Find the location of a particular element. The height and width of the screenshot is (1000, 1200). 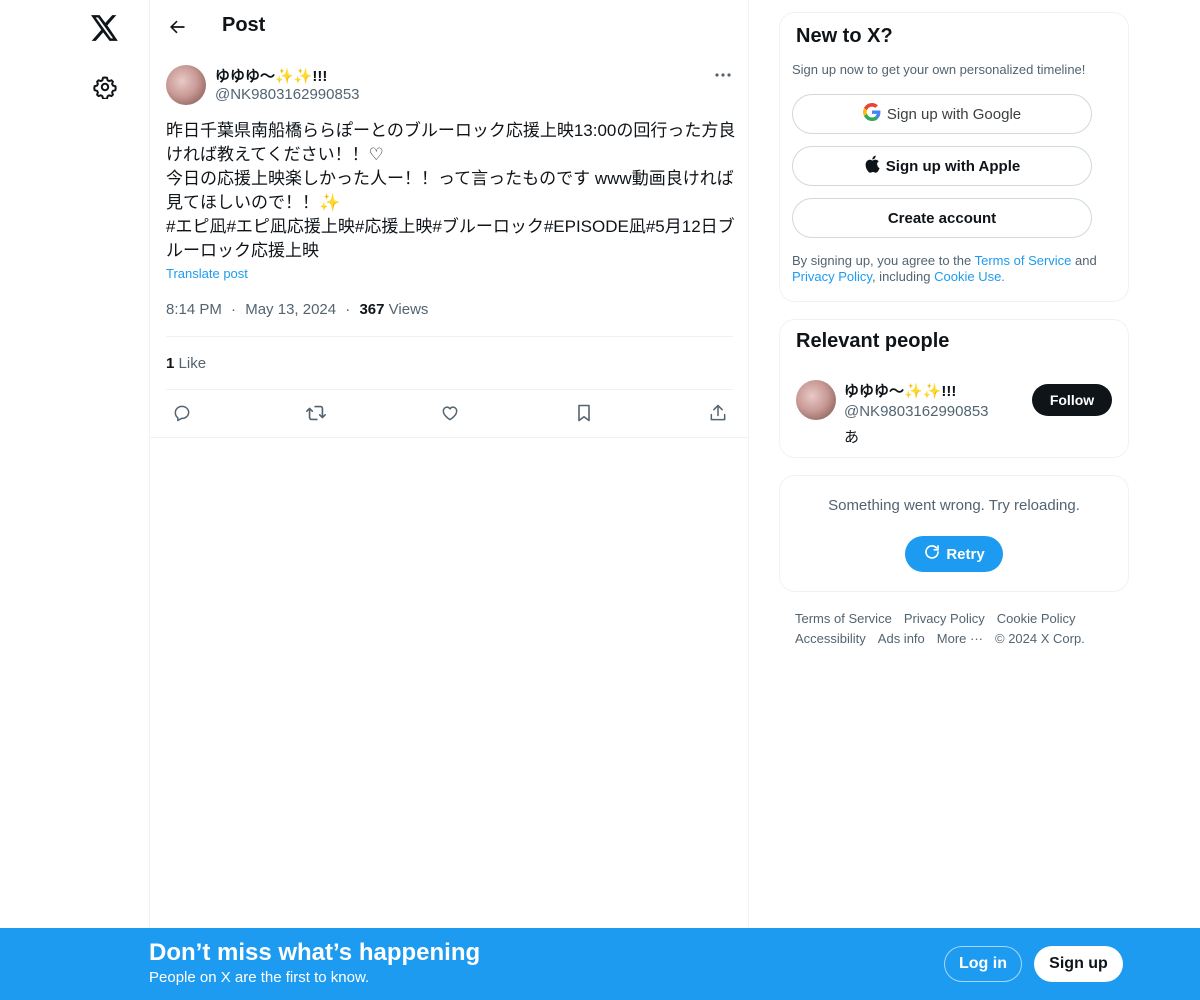

person-handle: @NK9803162990853 is located at coordinates (916, 411).